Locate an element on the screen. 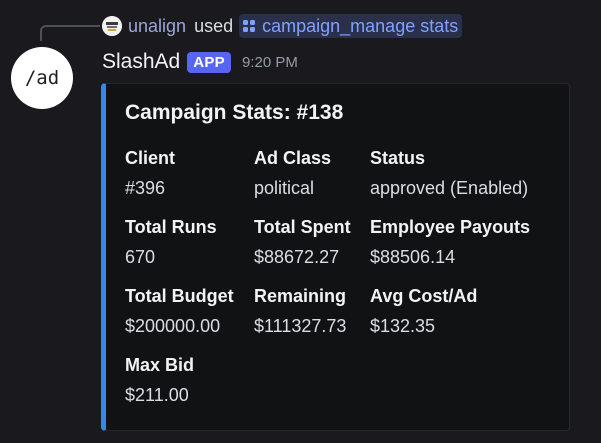  bot-avatar-text: /ad is located at coordinates (42, 78).